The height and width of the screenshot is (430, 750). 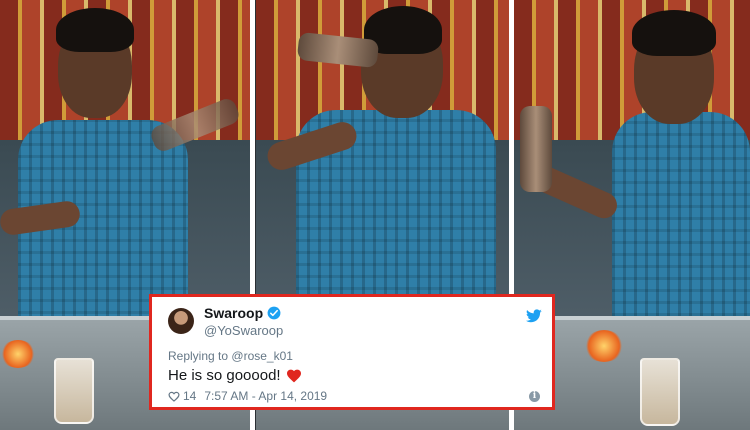 What do you see at coordinates (243, 330) in the screenshot?
I see `author-handle: @YoSwaroop` at bounding box center [243, 330].